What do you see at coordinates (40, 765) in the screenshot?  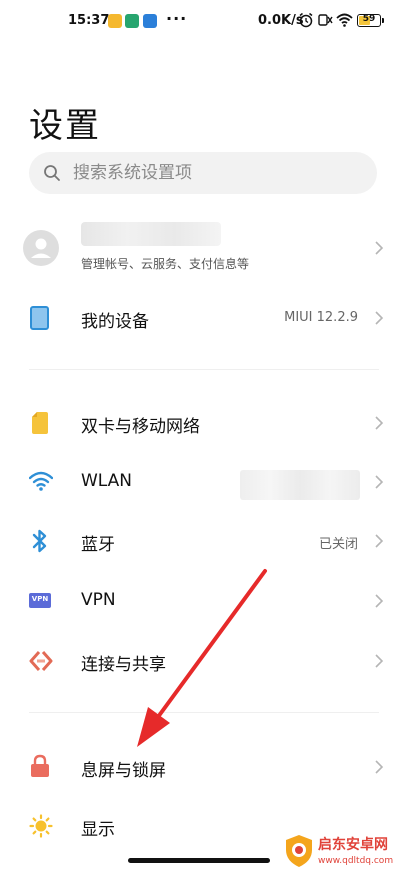 I see `lock-icon` at bounding box center [40, 765].